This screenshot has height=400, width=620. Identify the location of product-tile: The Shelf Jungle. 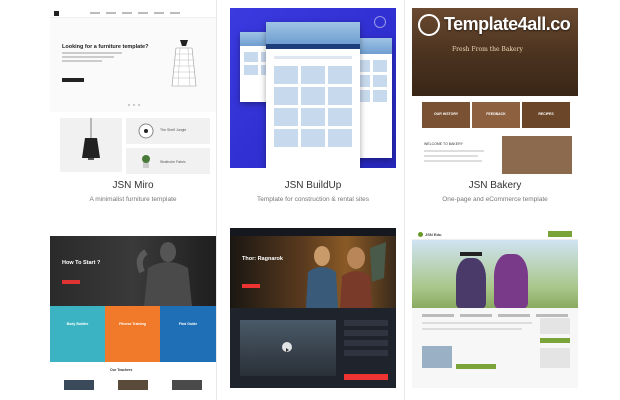
(168, 131).